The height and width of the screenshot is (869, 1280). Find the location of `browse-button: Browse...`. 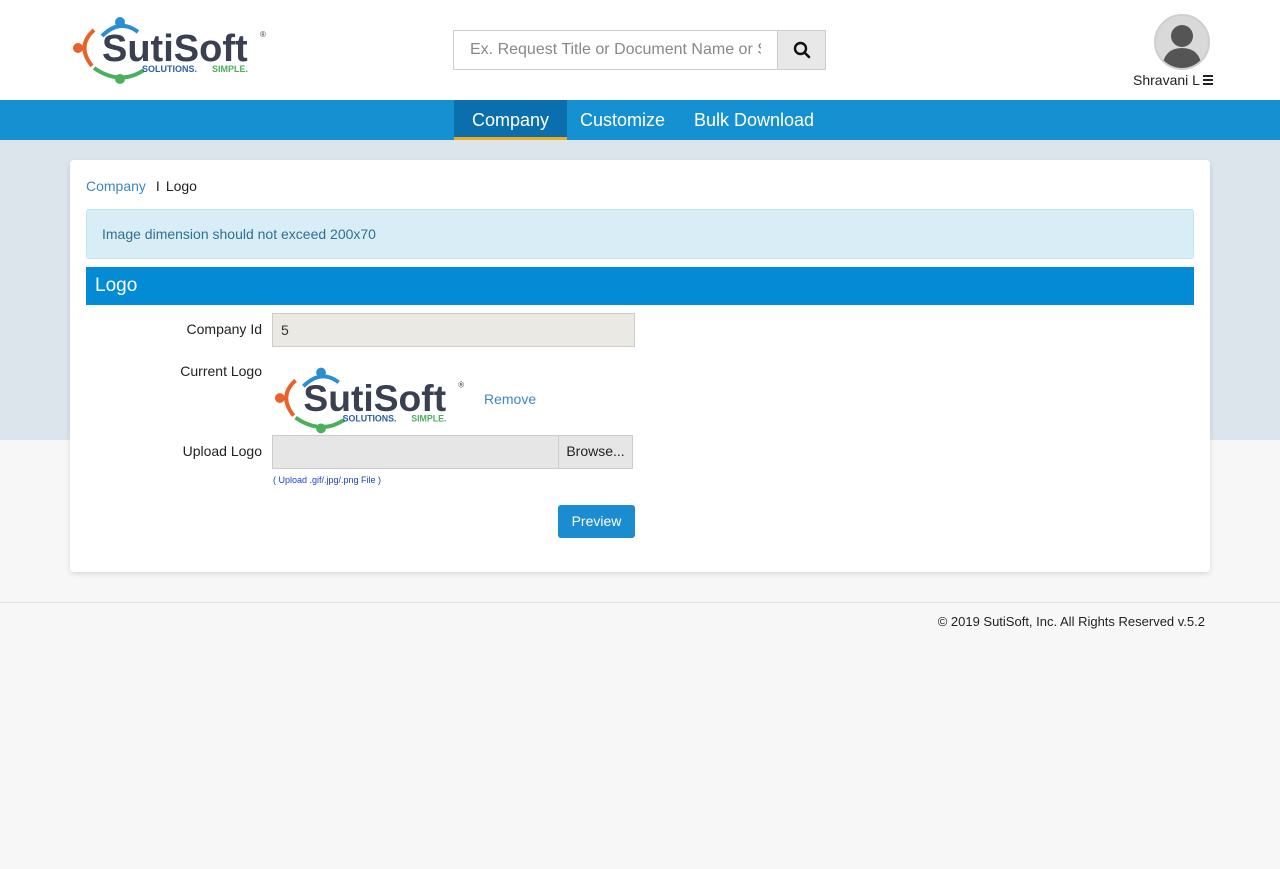

browse-button: Browse... is located at coordinates (595, 452).